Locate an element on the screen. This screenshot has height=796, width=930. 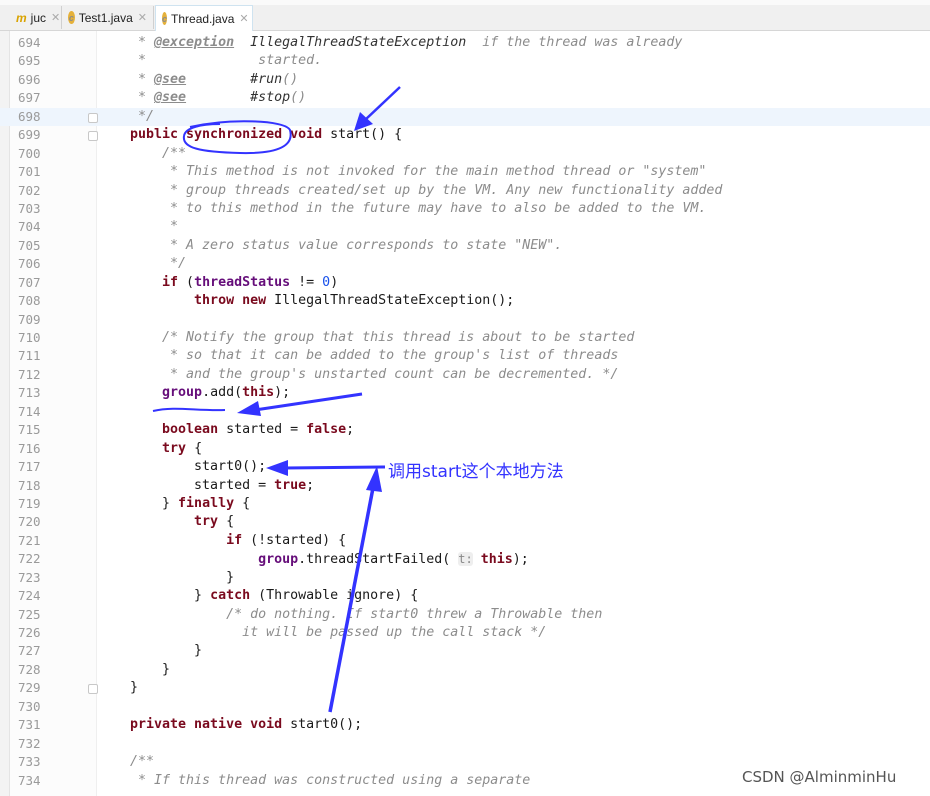
arrow-to-start-icon is located at coordinates (377, 108).